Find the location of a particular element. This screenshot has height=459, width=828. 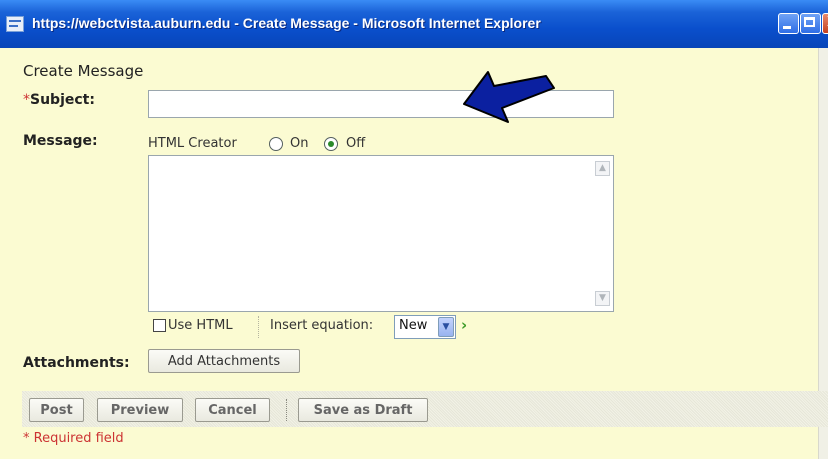

action-bar-divider is located at coordinates (287, 410).